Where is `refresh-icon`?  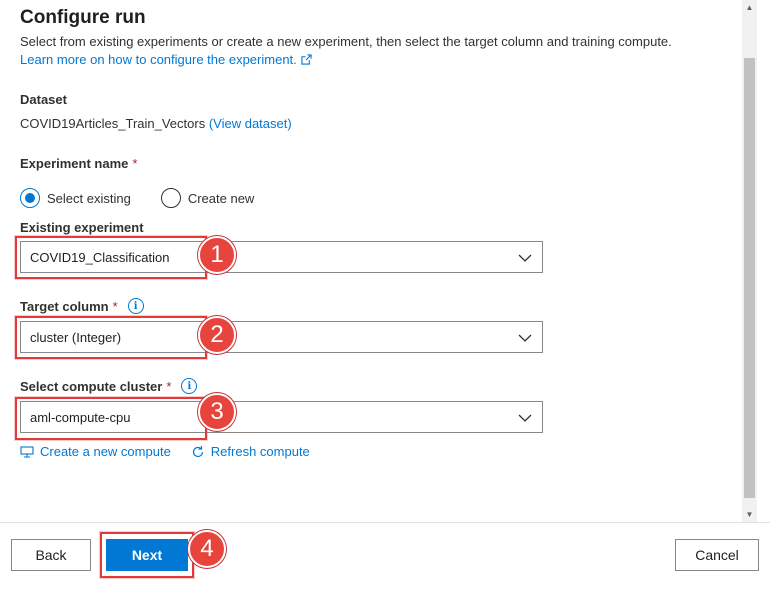
refresh-icon is located at coordinates (197, 451).